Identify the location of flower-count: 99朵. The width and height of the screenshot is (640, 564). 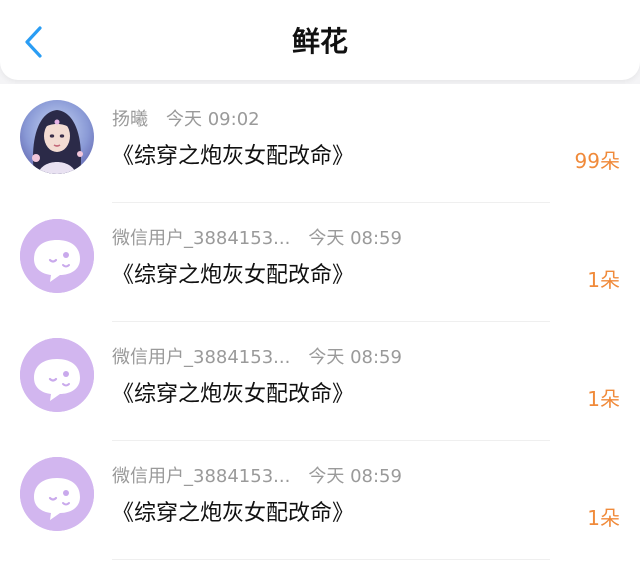
(597, 161).